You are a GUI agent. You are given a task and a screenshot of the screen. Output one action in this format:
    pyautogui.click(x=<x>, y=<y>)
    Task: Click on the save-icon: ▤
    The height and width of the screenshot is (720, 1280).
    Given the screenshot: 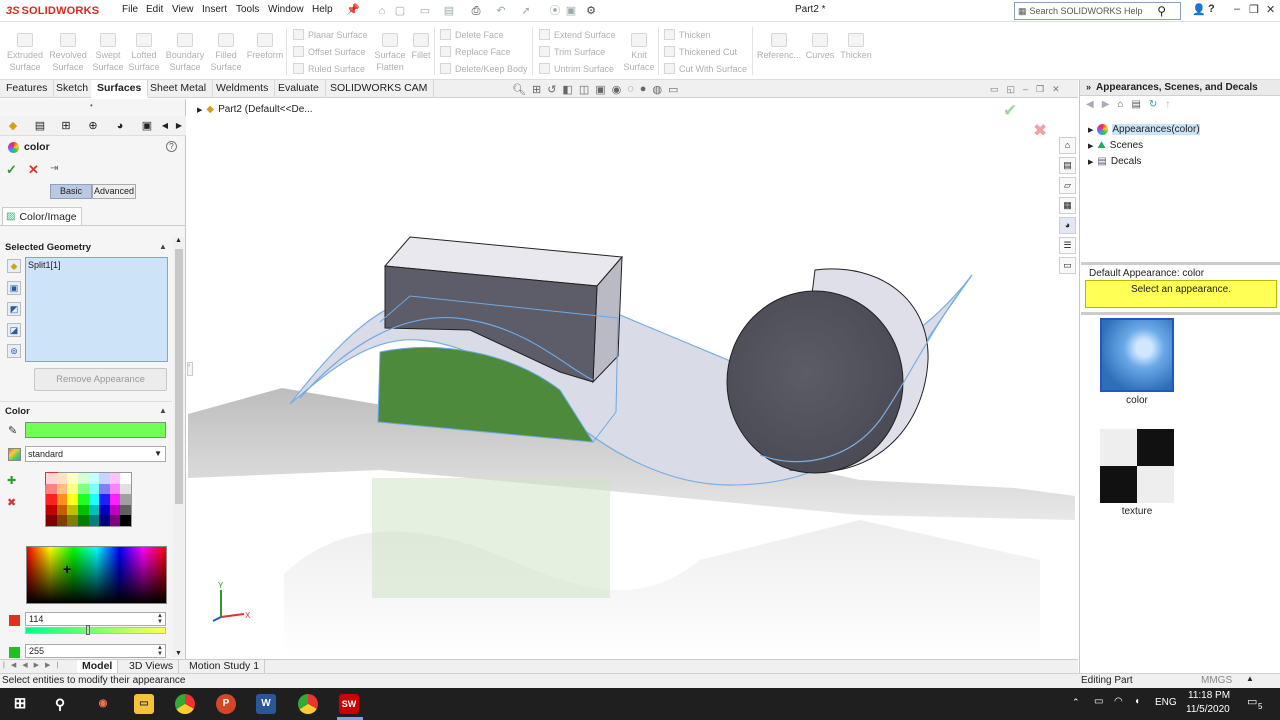 What is the action you would take?
    pyautogui.click(x=449, y=11)
    